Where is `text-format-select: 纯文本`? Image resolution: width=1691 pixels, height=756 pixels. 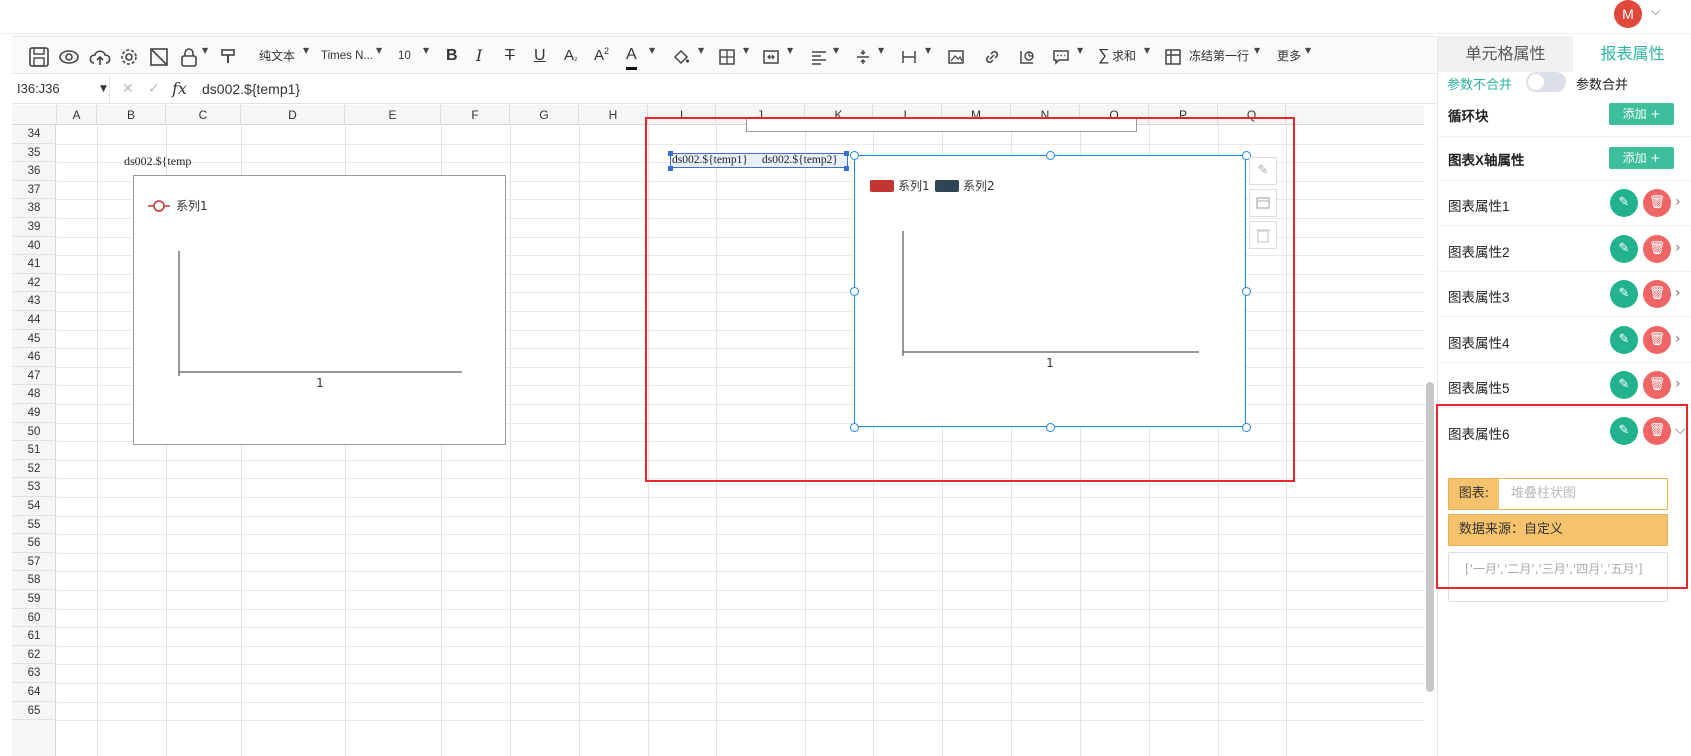
text-format-select: 纯文本 is located at coordinates (277, 56).